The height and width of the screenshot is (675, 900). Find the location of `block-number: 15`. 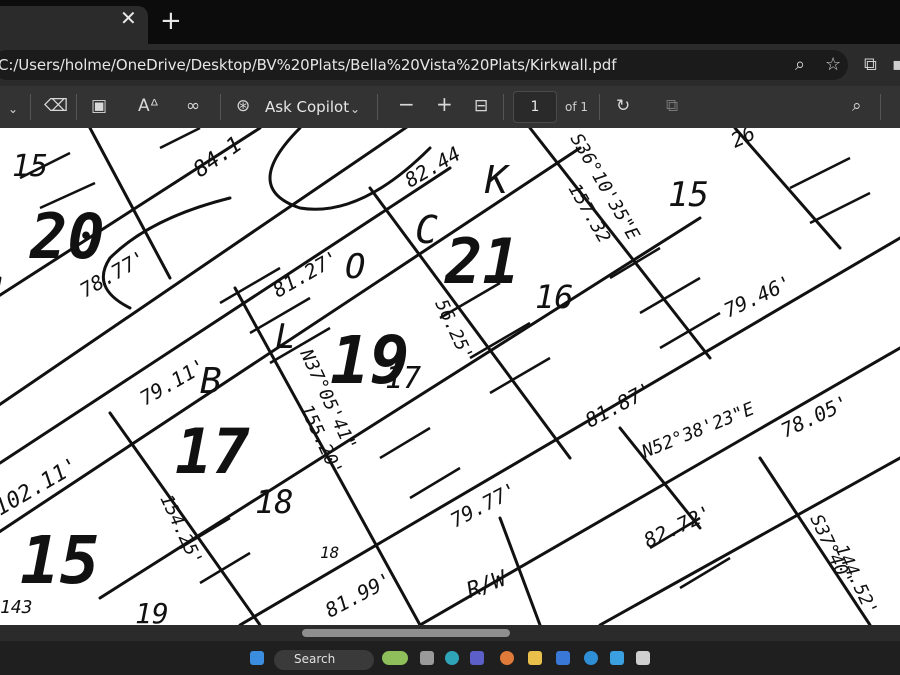

block-number: 15 is located at coordinates (59, 560).